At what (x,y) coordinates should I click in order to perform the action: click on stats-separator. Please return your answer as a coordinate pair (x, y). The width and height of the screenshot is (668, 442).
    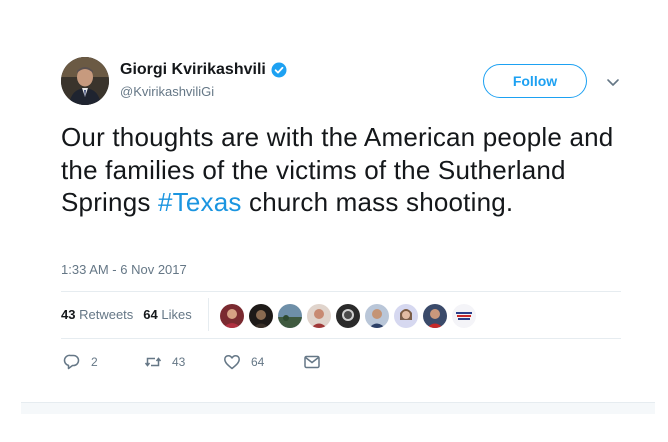
    Looking at the image, I should click on (208, 314).